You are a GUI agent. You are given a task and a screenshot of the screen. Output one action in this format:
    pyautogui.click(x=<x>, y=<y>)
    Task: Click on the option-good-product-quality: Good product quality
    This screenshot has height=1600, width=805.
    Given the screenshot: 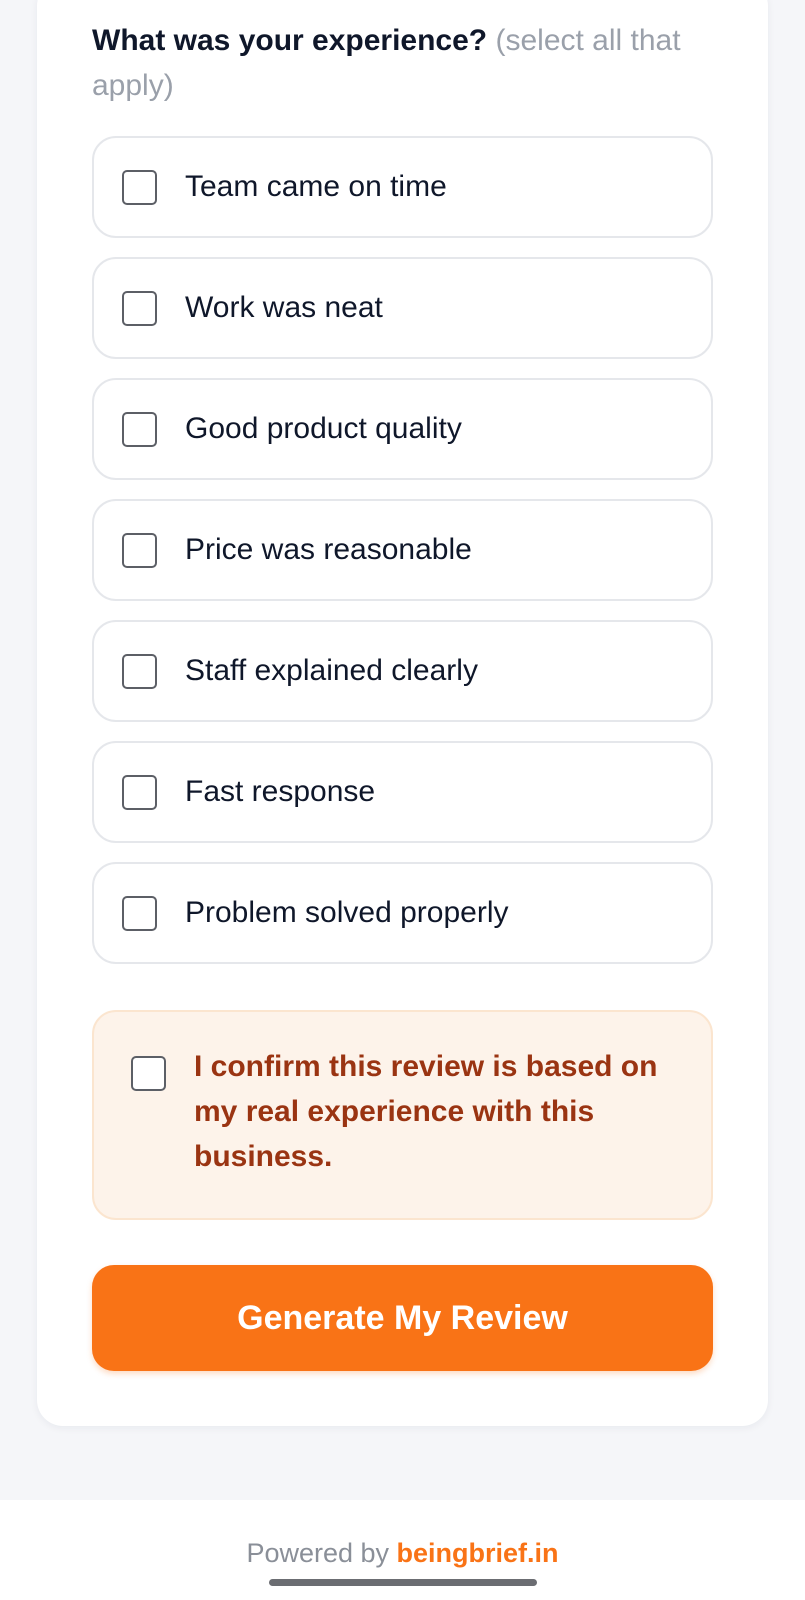 What is the action you would take?
    pyautogui.click(x=402, y=429)
    